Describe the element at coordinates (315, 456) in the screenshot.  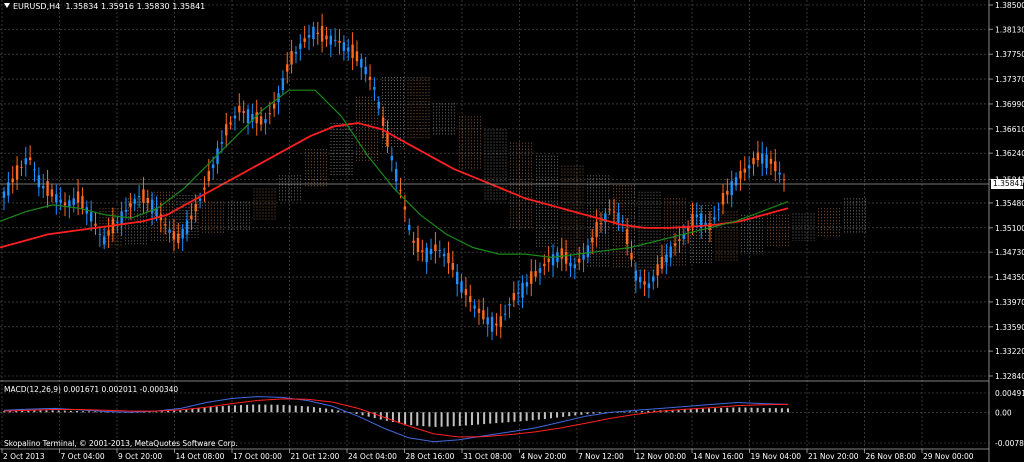
I see `time-tick-label: 21 Oct 12:00` at that location.